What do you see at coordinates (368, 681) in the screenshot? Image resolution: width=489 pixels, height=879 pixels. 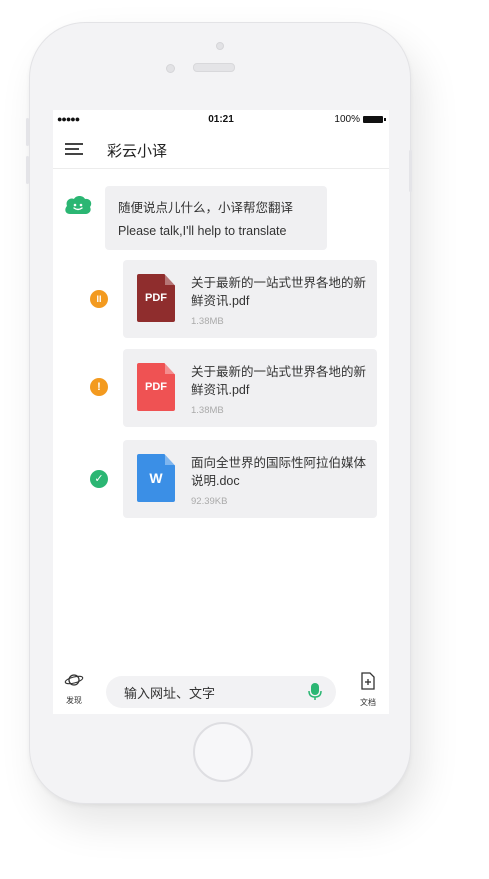 I see `add-document-icon` at bounding box center [368, 681].